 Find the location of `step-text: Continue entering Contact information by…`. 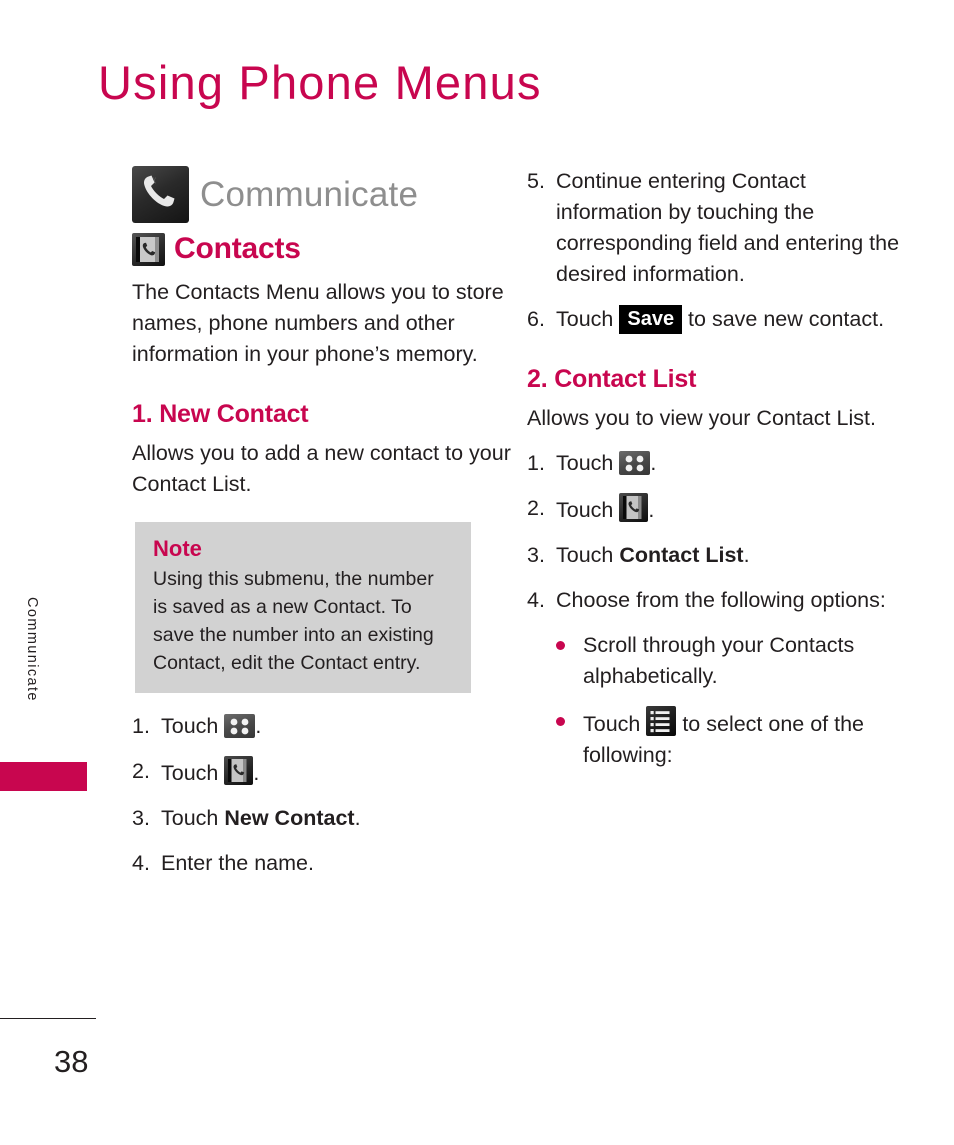

step-text: Continue entering Contact information by… is located at coordinates (728, 227).